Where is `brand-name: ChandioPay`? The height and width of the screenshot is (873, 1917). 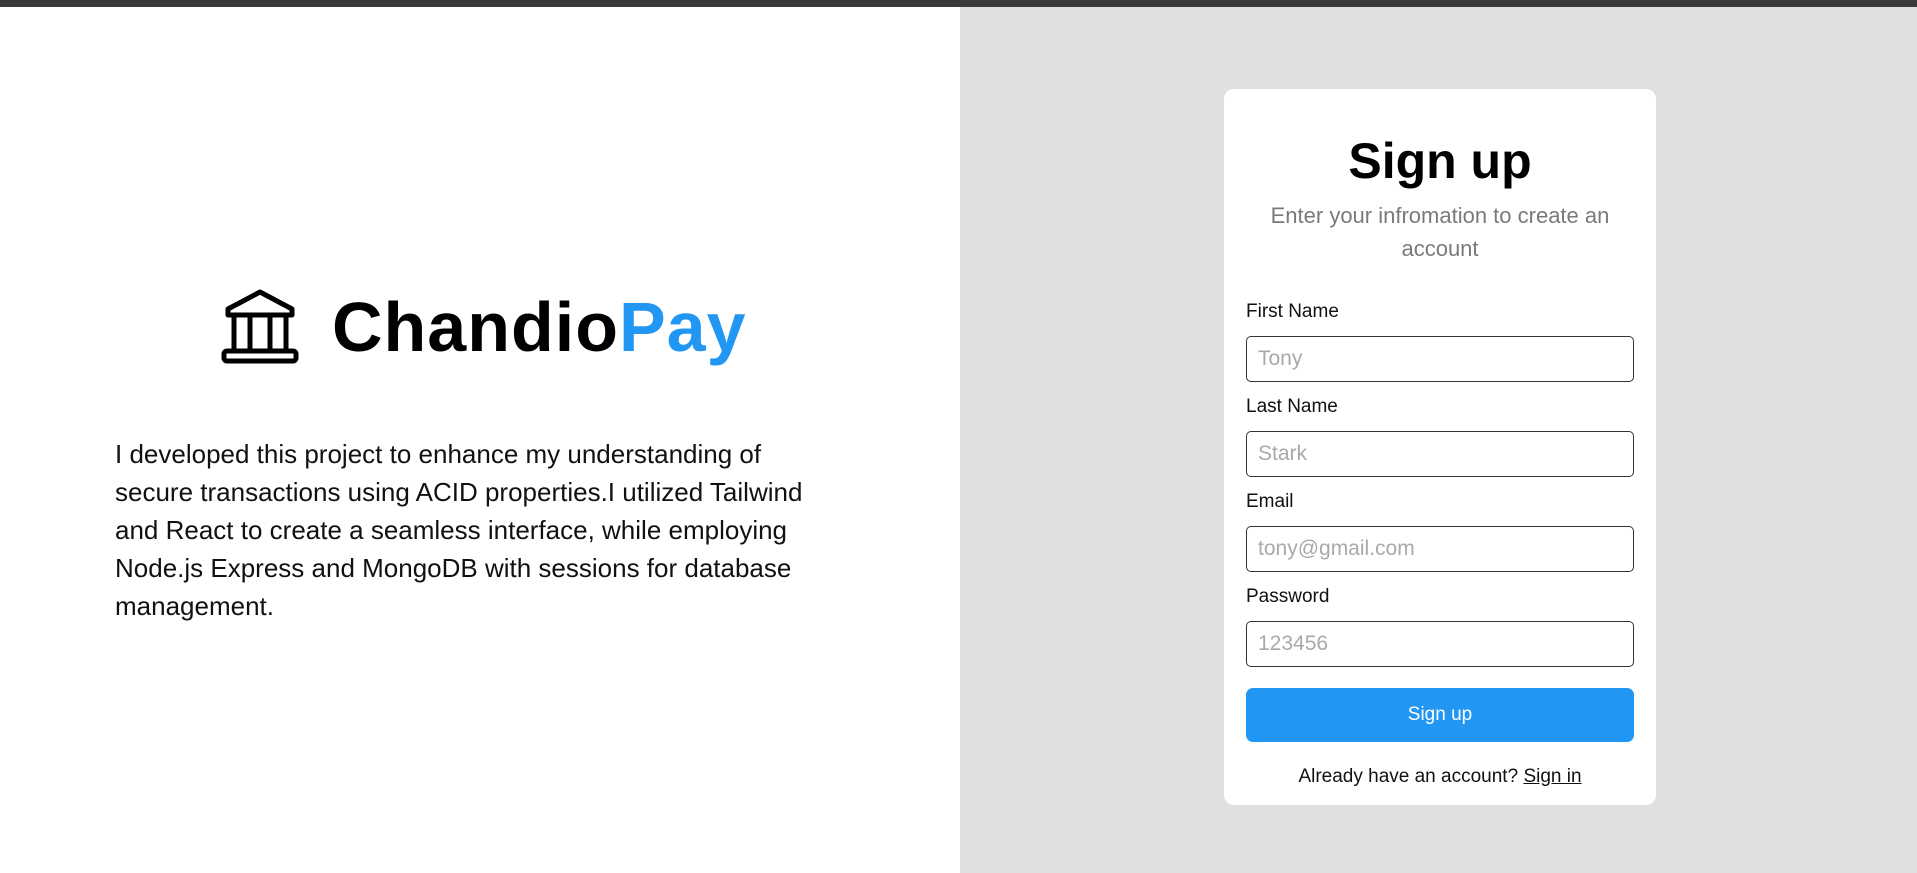 brand-name: ChandioPay is located at coordinates (539, 327).